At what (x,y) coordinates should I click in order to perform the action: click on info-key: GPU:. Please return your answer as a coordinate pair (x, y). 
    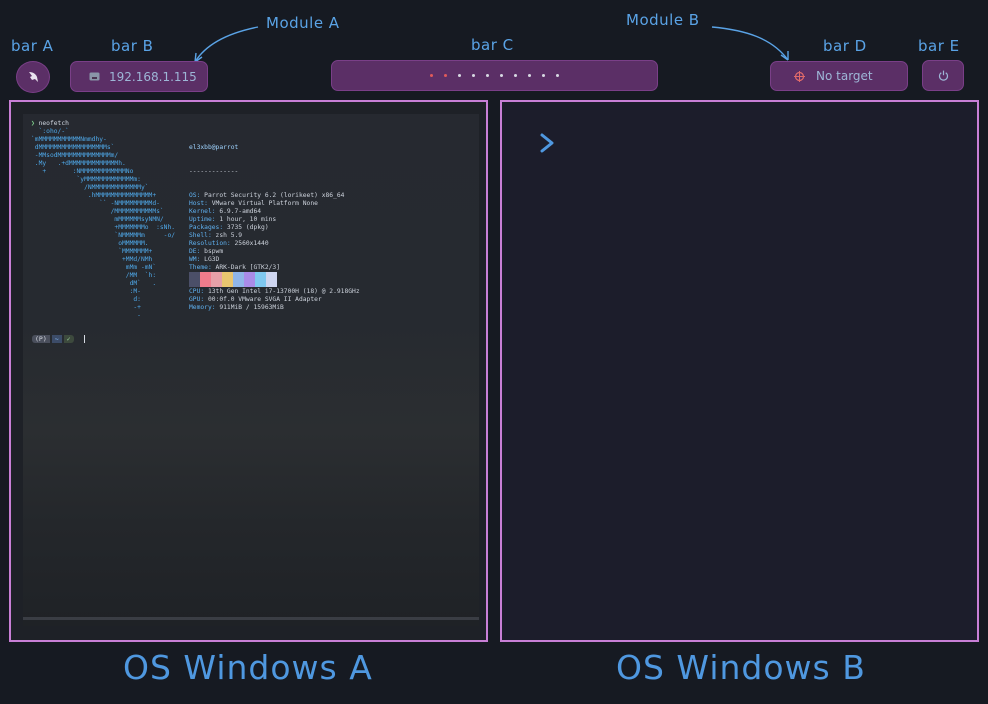
    Looking at the image, I should click on (198, 299).